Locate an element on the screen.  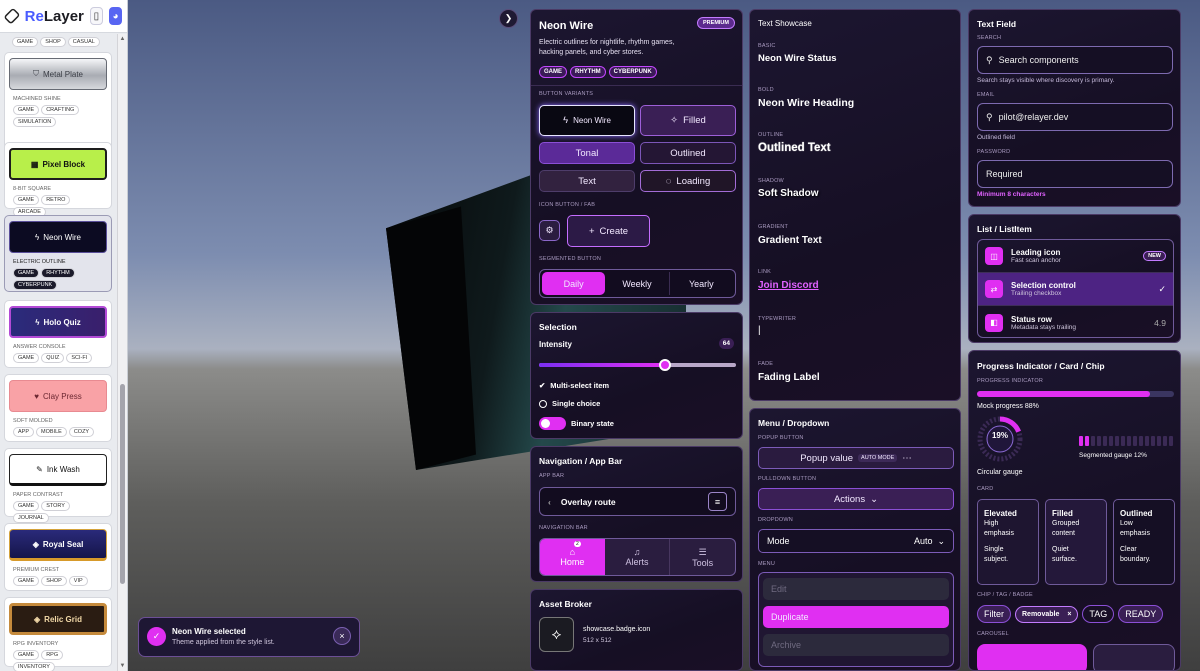
menu-item-archive: Archive is located at coordinates (856, 645).